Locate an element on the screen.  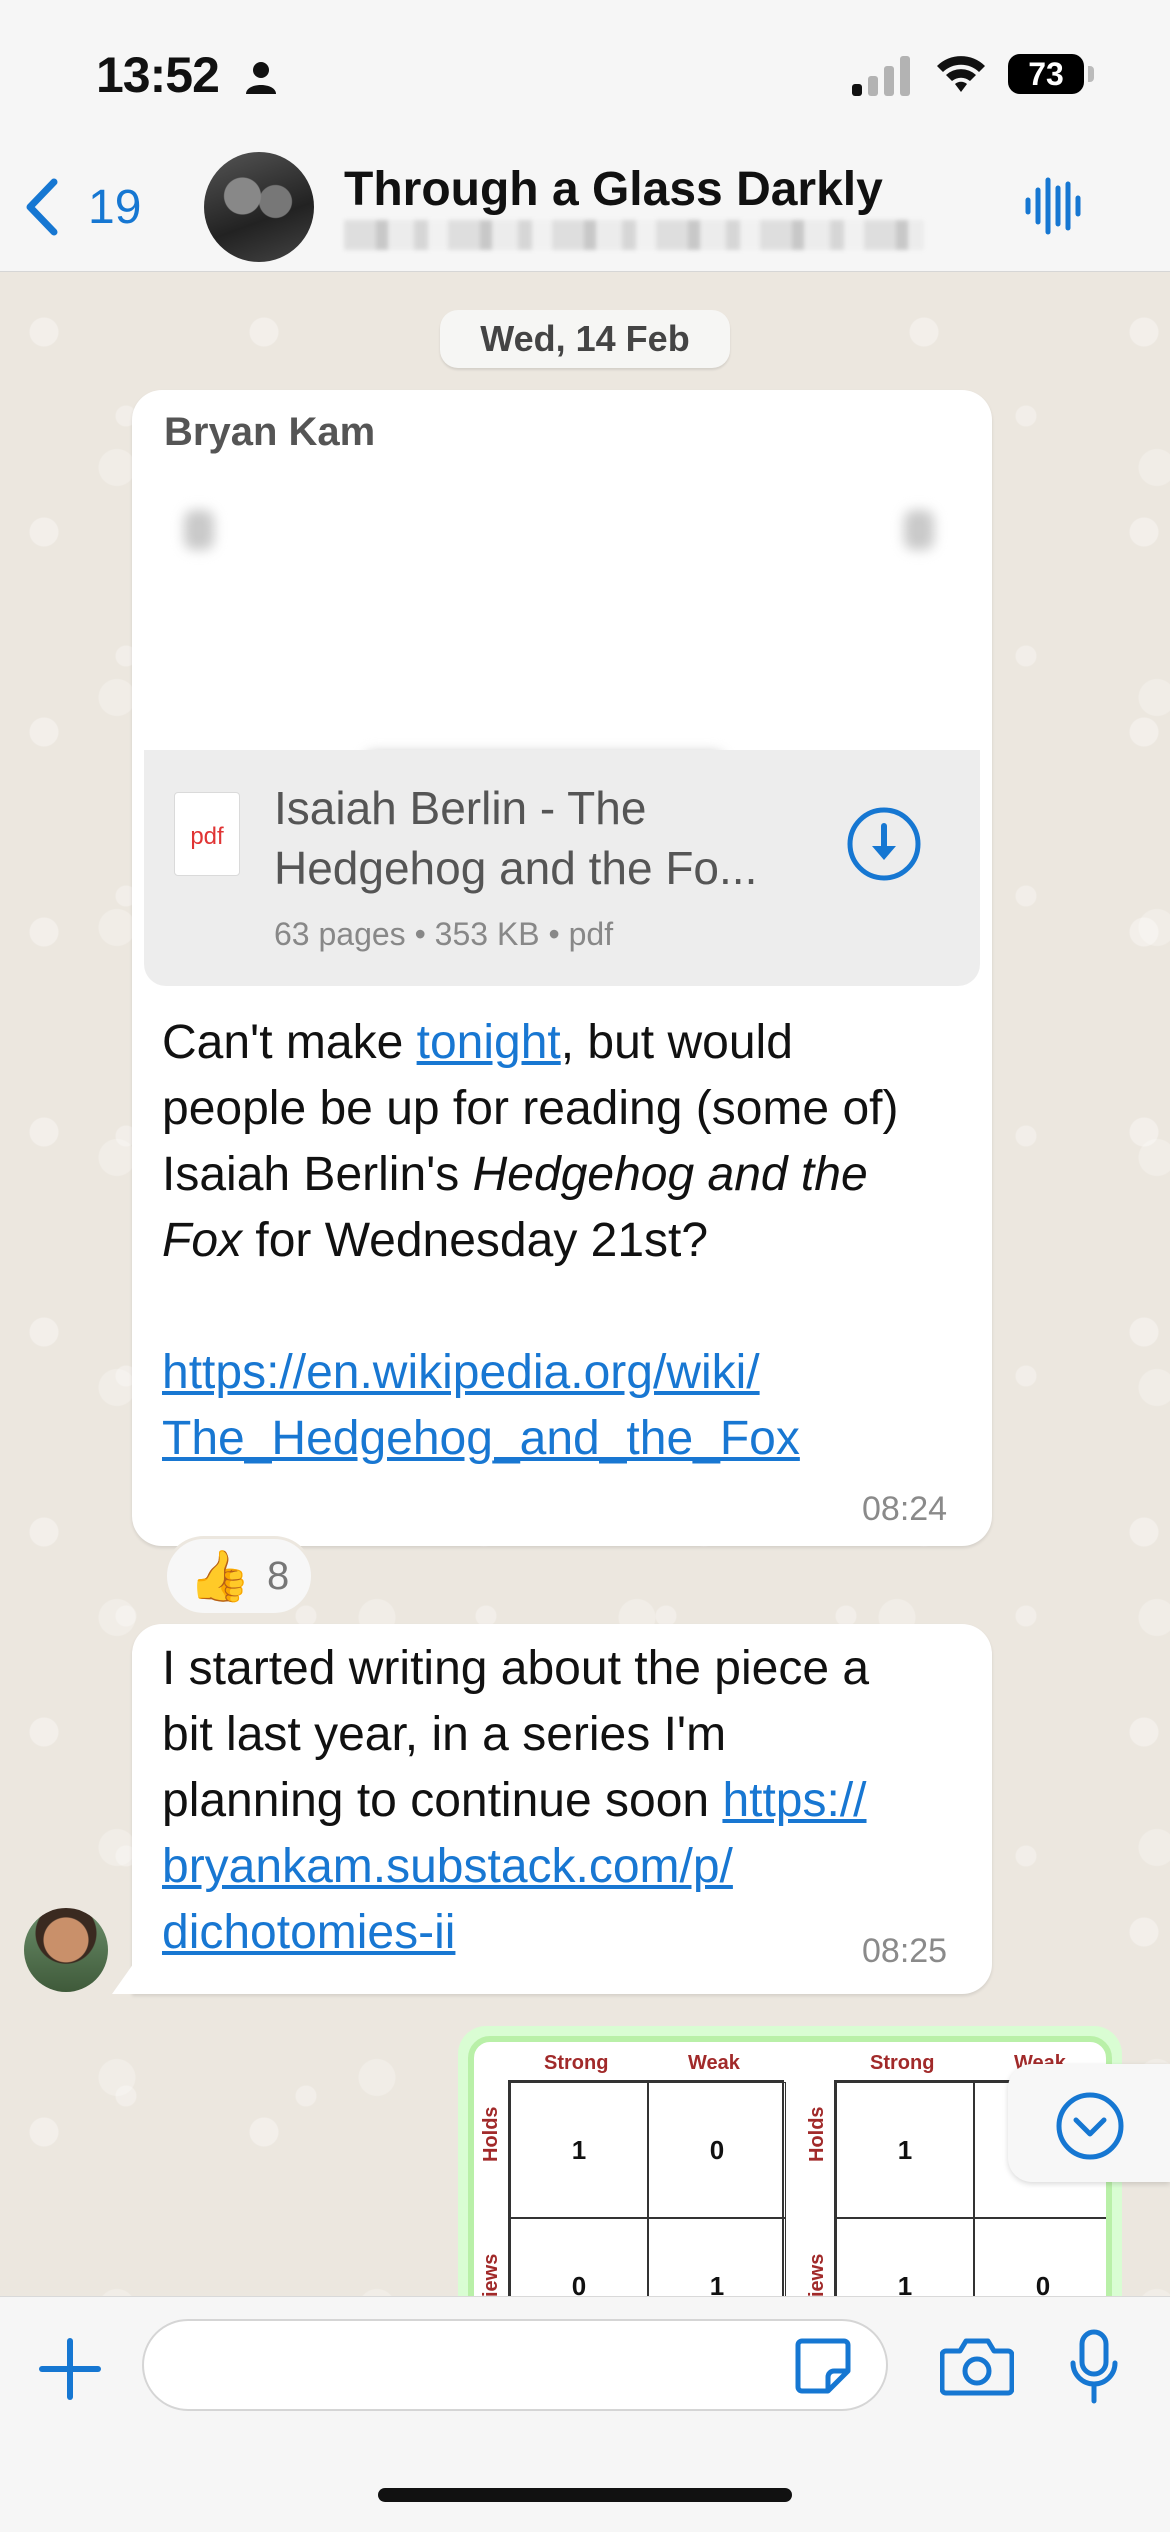
tonight-link: tonight is located at coordinates (489, 1042).